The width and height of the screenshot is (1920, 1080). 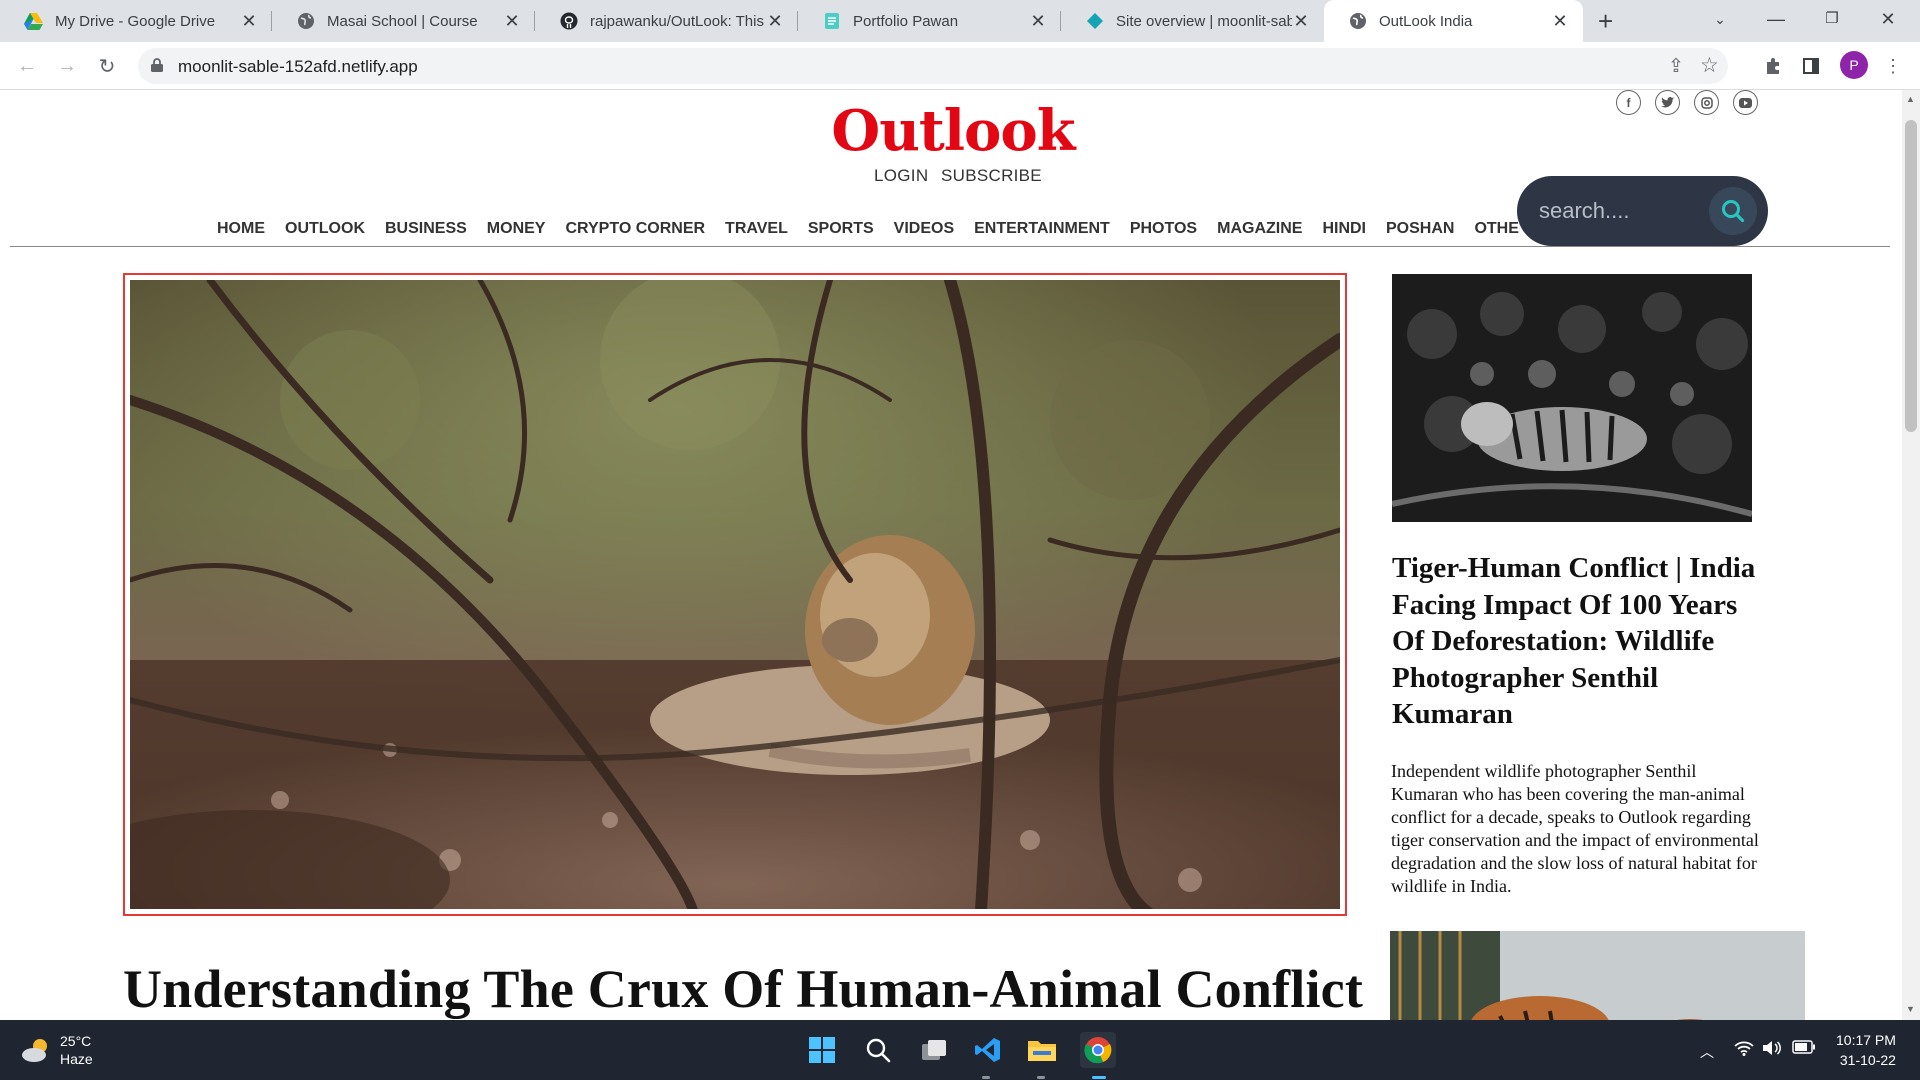 I want to click on outlook-logo: Outlook, so click(x=953, y=131).